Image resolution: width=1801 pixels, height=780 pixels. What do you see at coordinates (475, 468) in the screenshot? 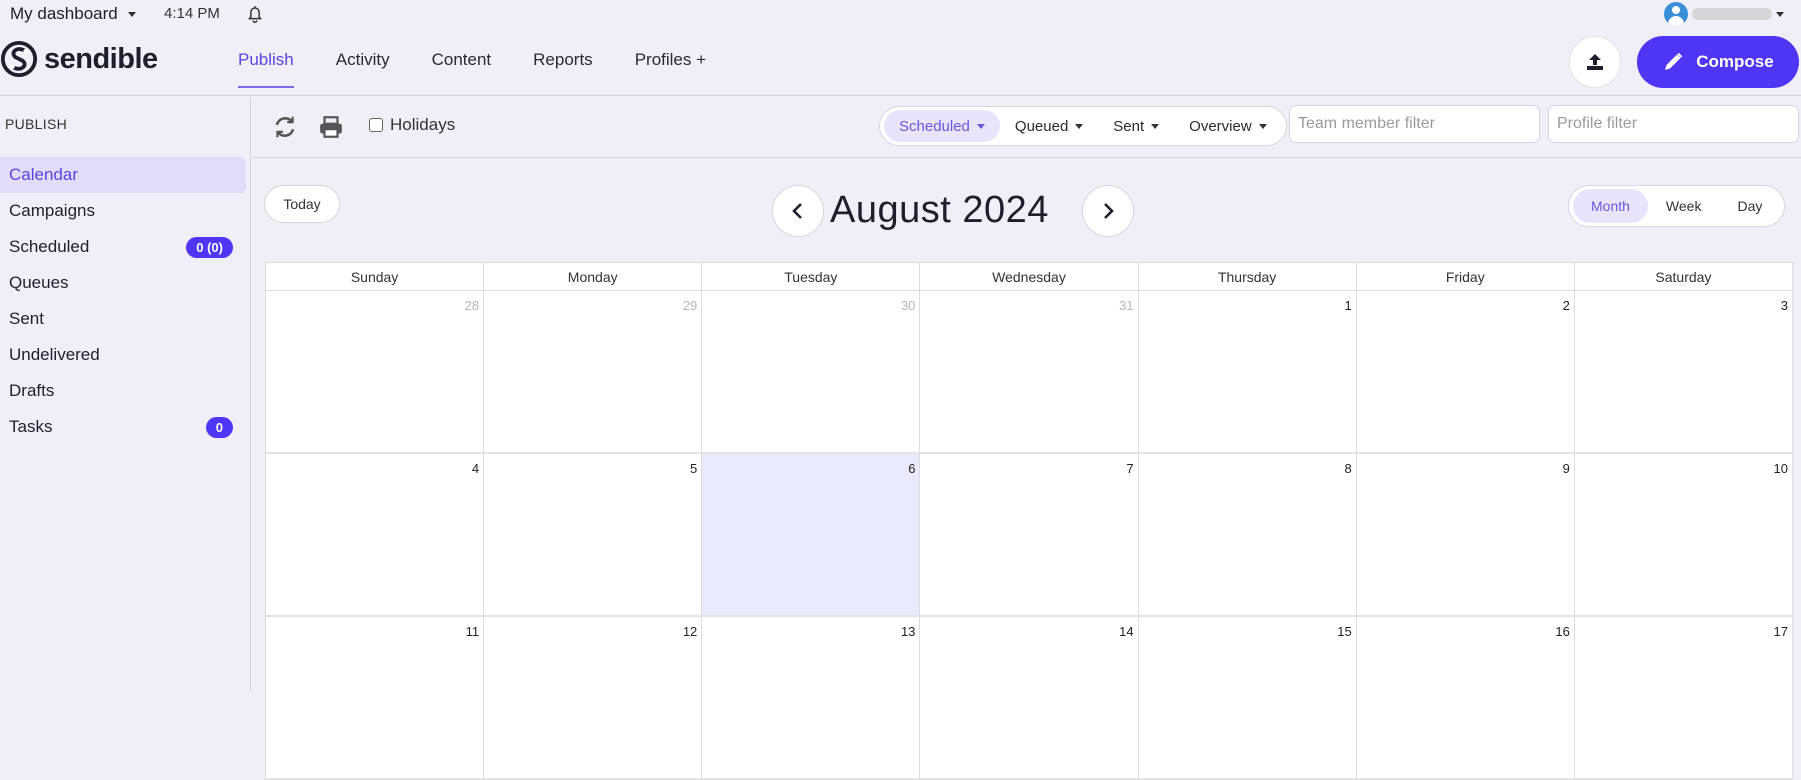
I see `day-number: 4` at bounding box center [475, 468].